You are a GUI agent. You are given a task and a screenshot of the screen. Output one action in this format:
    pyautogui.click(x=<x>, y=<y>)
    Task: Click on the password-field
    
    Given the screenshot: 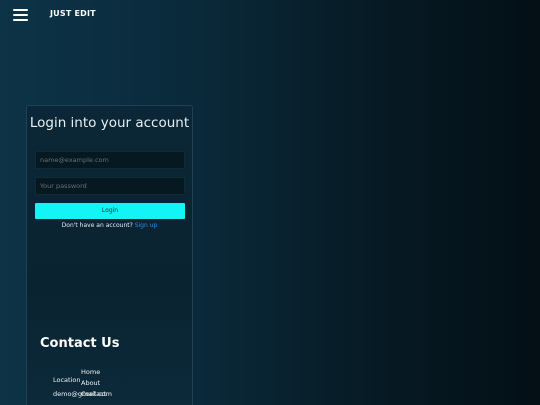 What is the action you would take?
    pyautogui.click(x=110, y=186)
    